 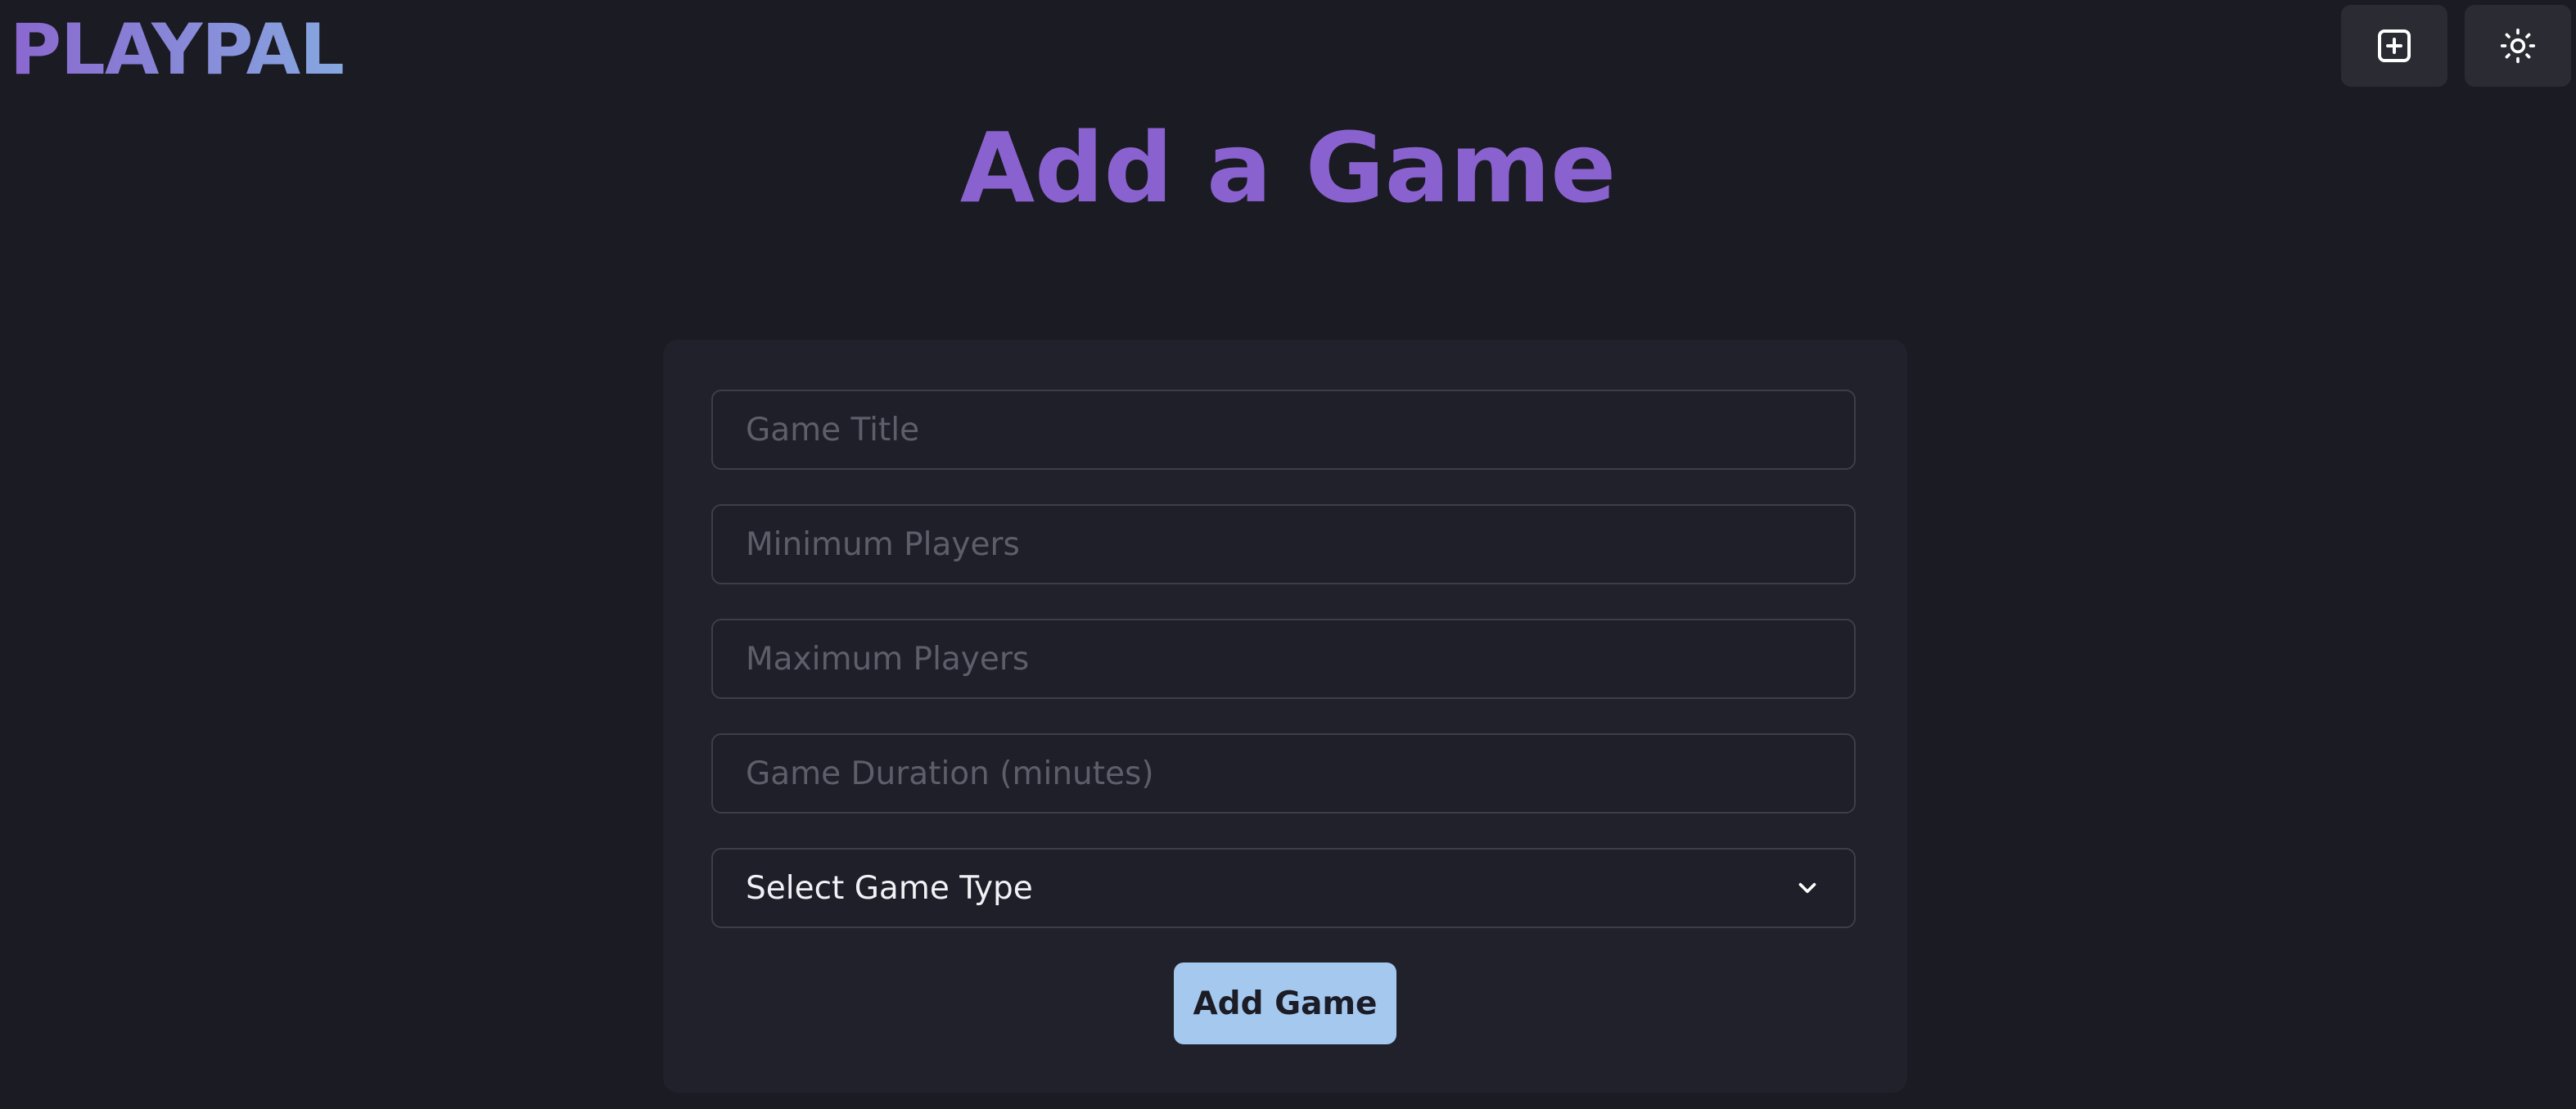 I want to click on game-title-input, so click(x=1283, y=430).